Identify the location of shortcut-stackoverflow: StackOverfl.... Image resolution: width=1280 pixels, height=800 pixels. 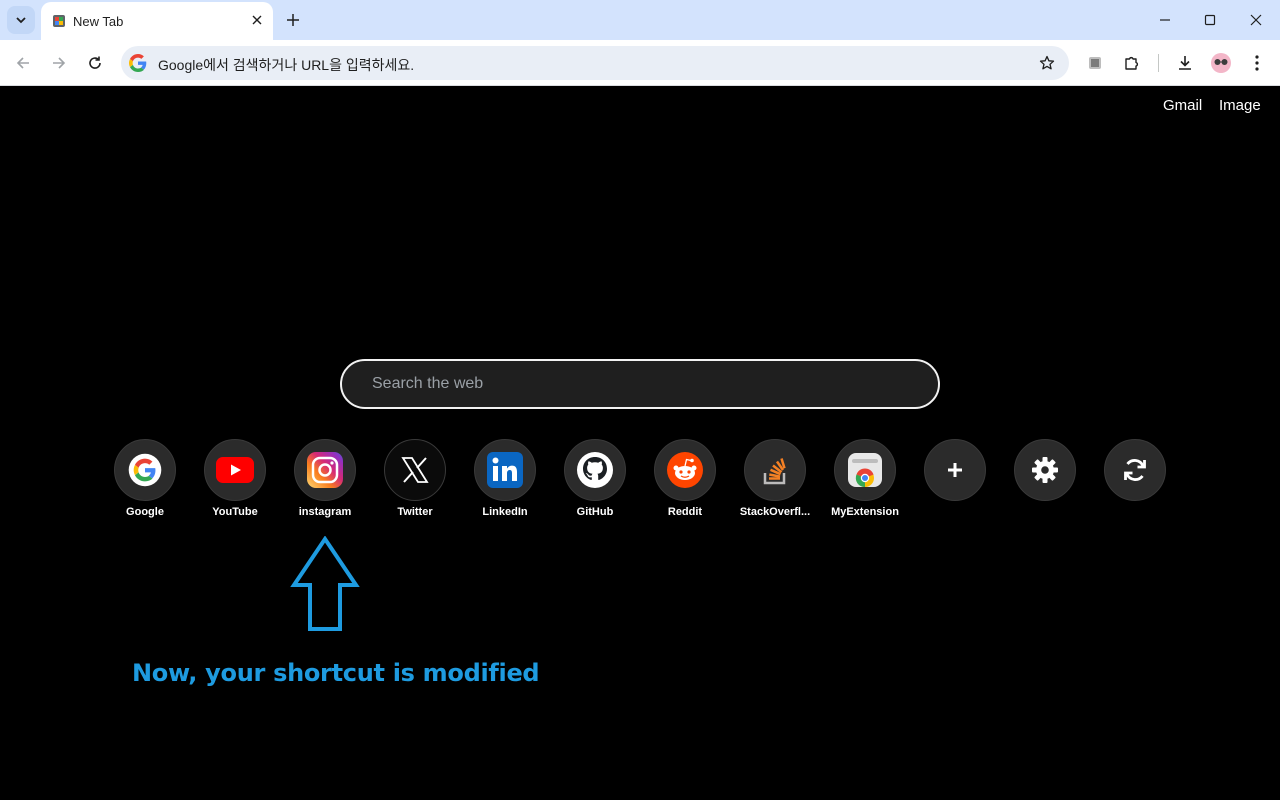
(775, 479).